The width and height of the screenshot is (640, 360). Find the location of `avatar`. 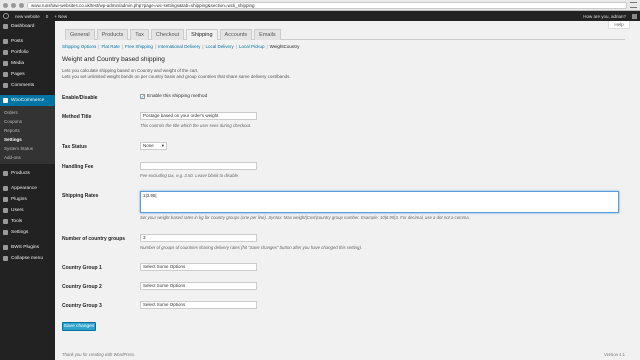

avatar is located at coordinates (634, 16).